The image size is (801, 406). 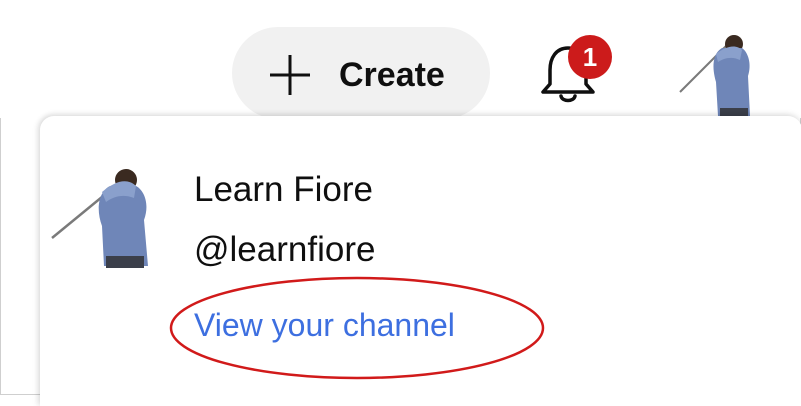 I want to click on channel-avatar, so click(x=99, y=218).